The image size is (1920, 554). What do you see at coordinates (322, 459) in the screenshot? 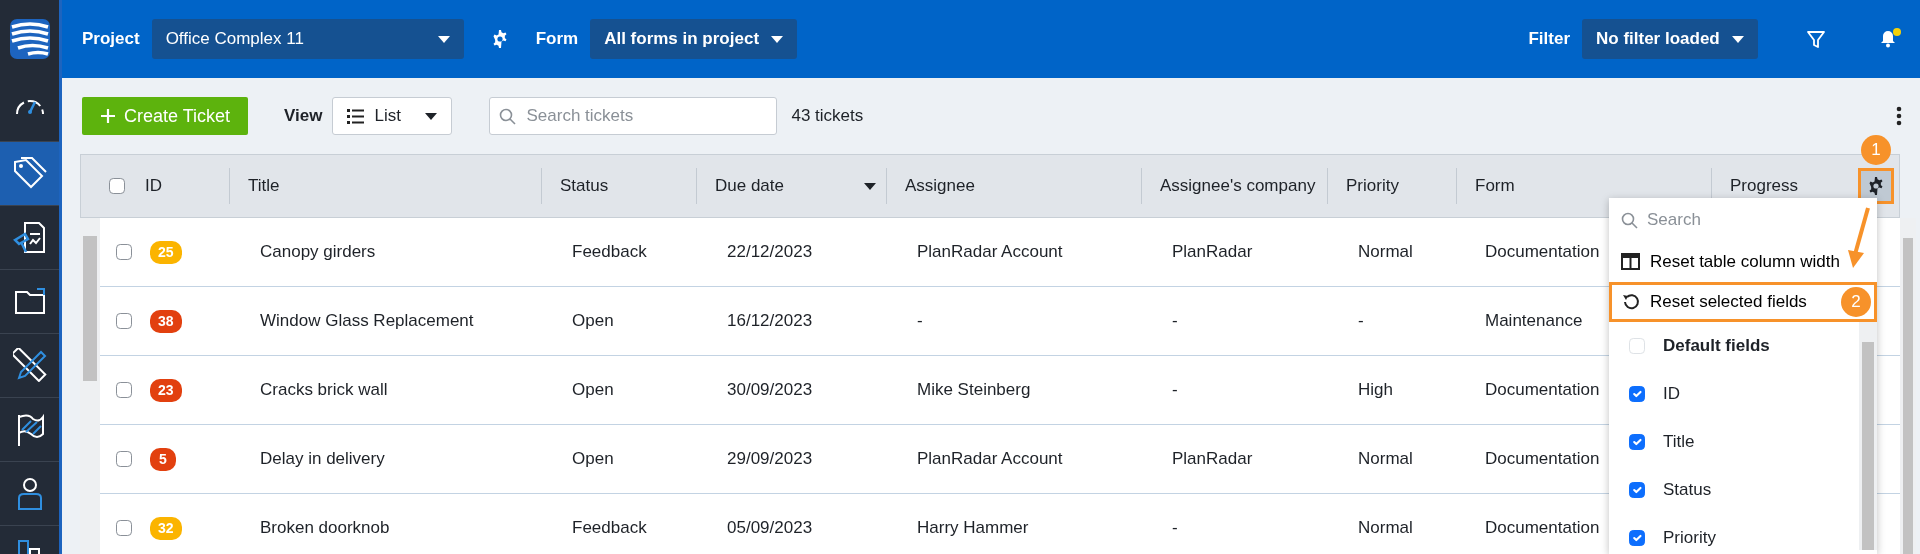
I see `table-cell: Delay in delivery` at bounding box center [322, 459].